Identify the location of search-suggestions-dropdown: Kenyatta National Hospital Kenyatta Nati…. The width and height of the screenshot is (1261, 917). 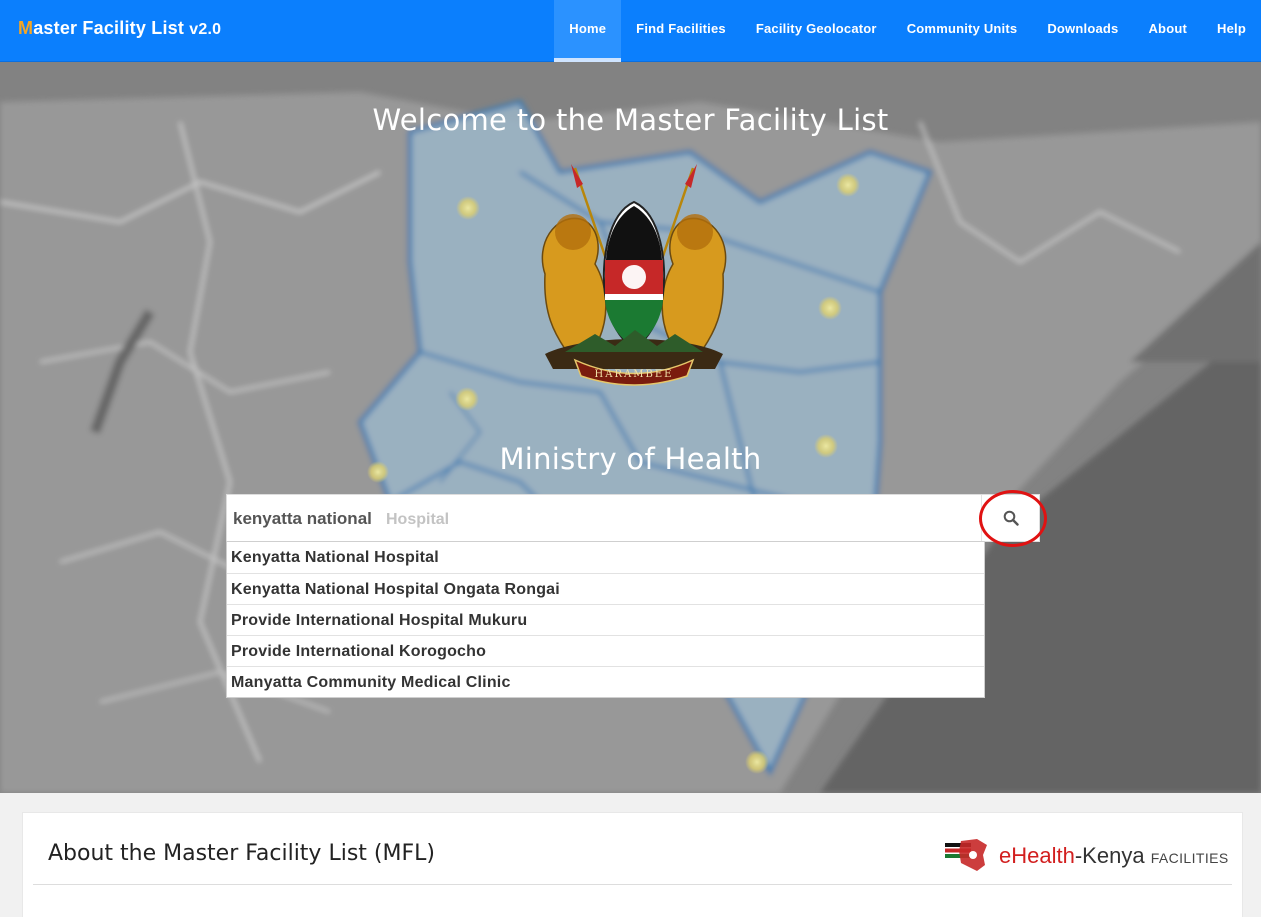
(605, 619).